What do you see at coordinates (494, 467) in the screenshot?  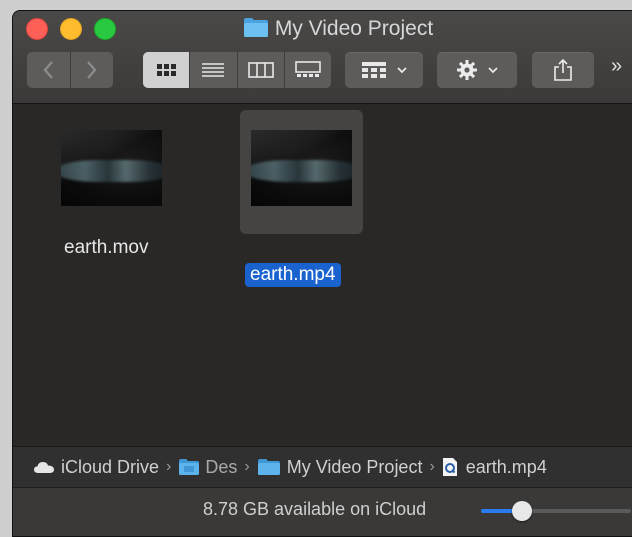 I see `path-item-earth-mp4: earth.mp4` at bounding box center [494, 467].